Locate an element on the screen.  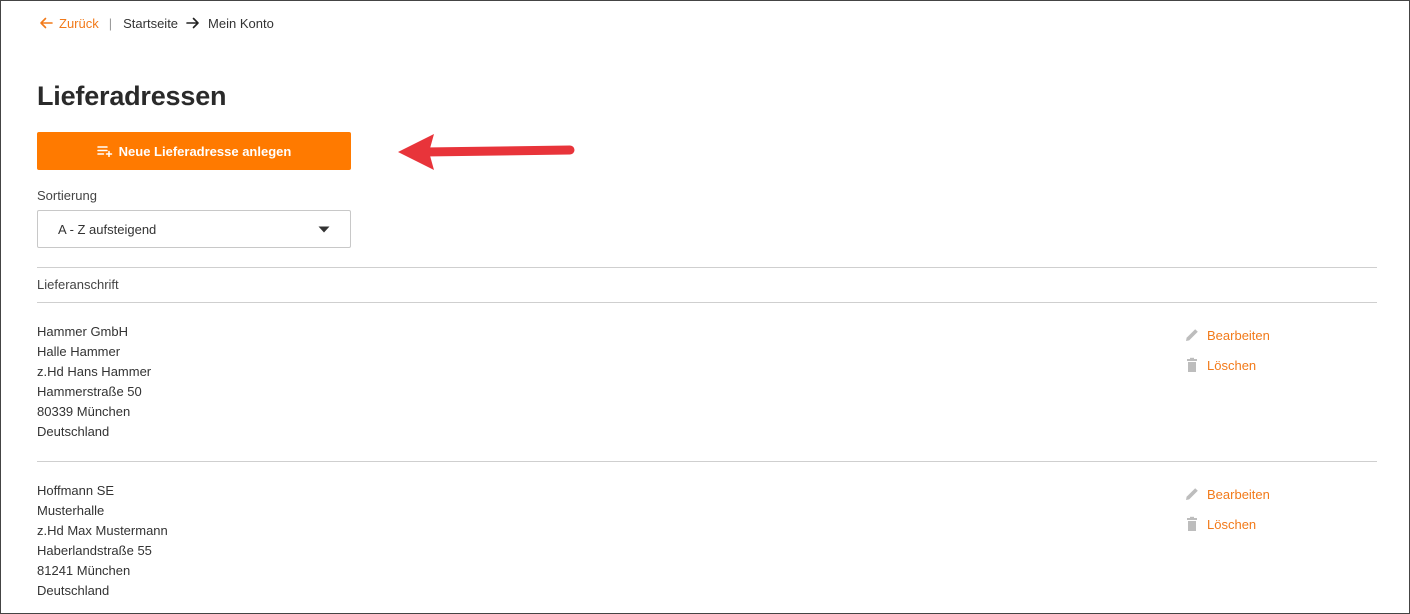
breadcrumb: Zurück | Startseite Mein Konto is located at coordinates (156, 23).